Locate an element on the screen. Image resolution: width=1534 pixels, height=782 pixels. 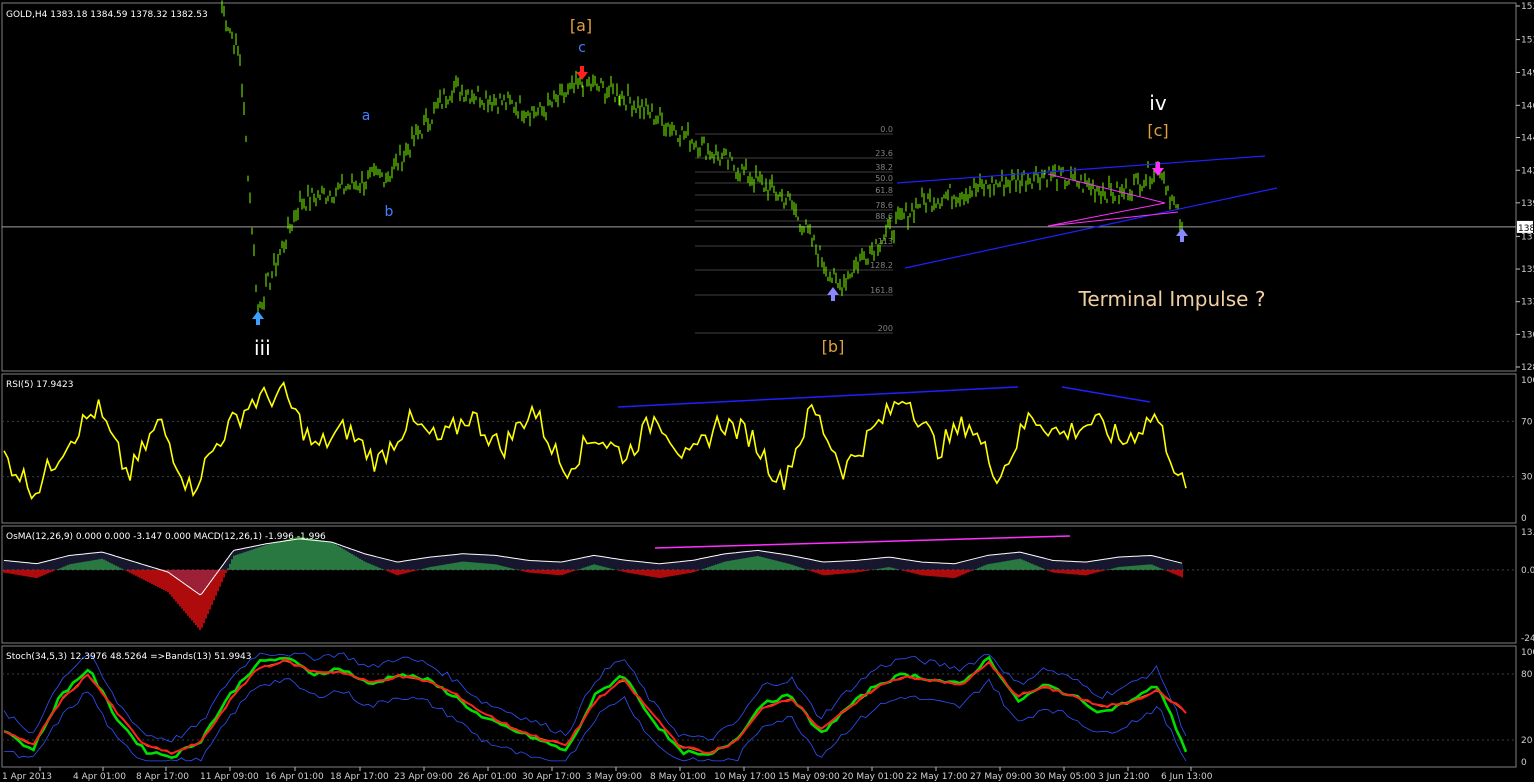
wave-label-b: b is located at coordinates (389, 212).